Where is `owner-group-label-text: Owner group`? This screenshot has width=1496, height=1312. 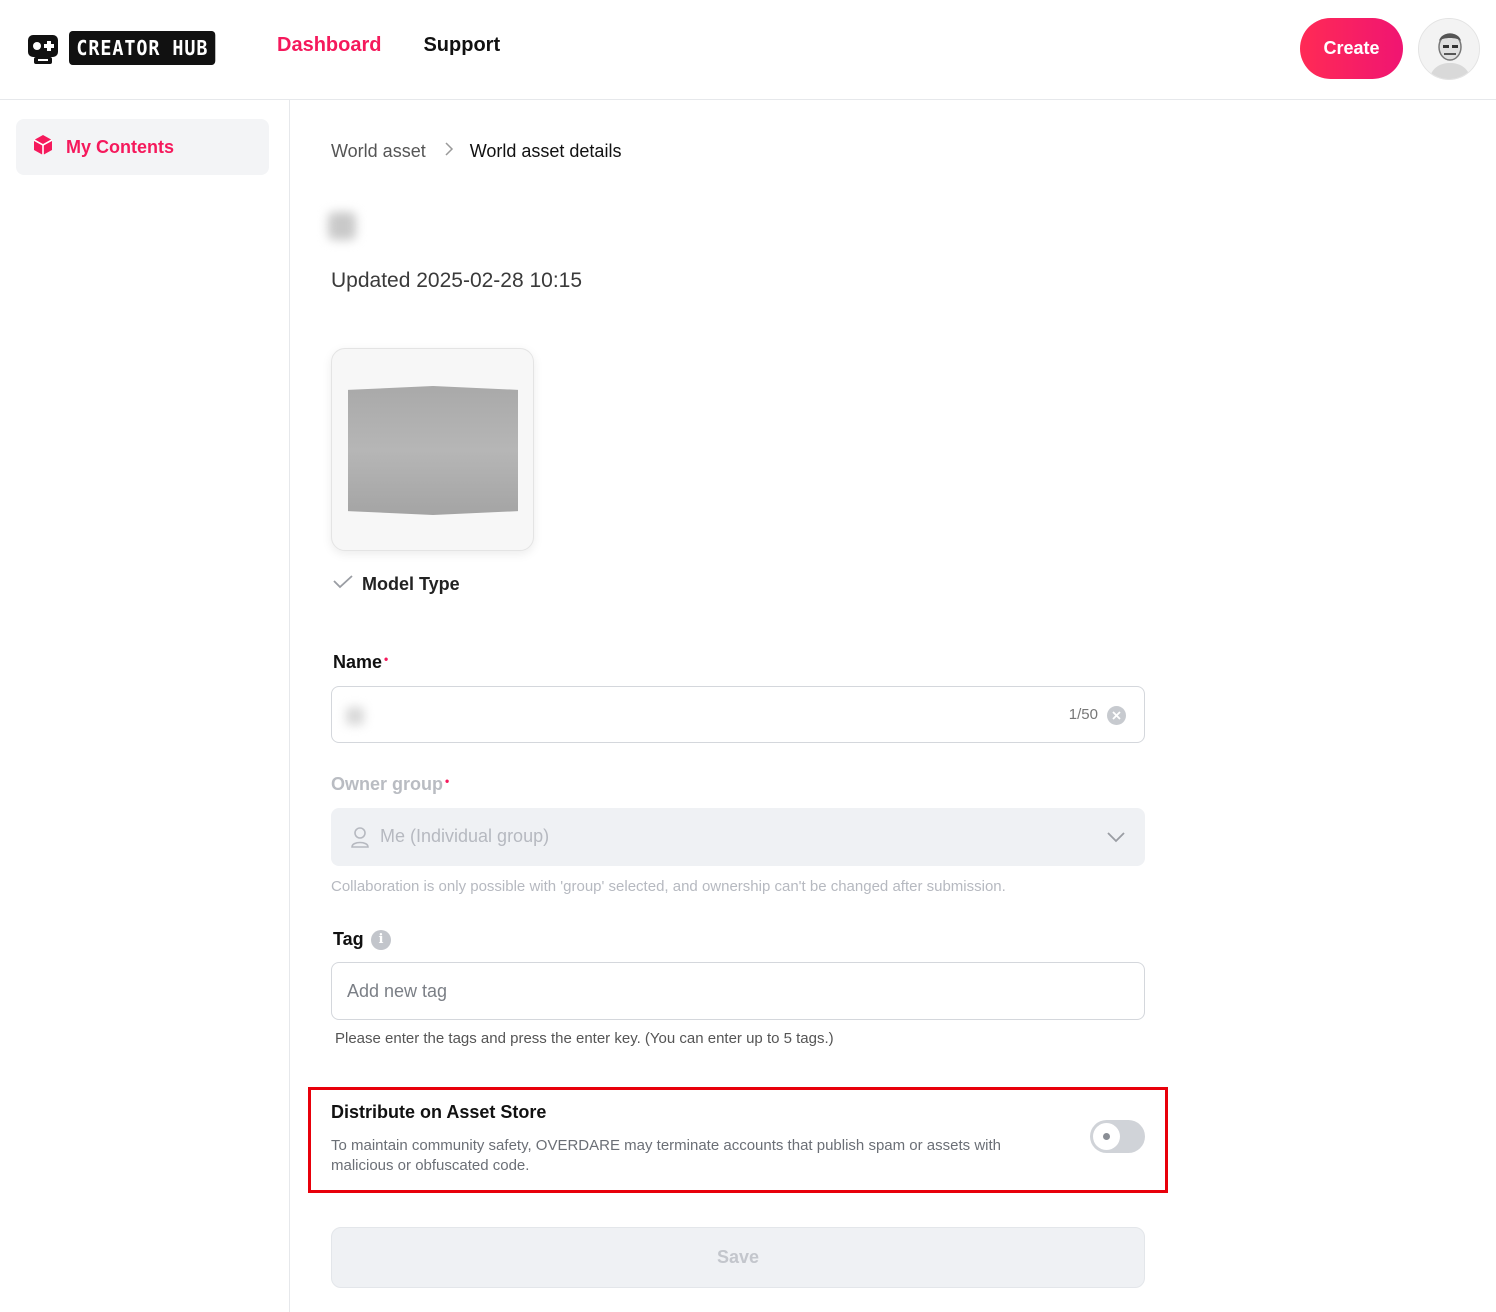
owner-group-label-text: Owner group is located at coordinates (387, 784).